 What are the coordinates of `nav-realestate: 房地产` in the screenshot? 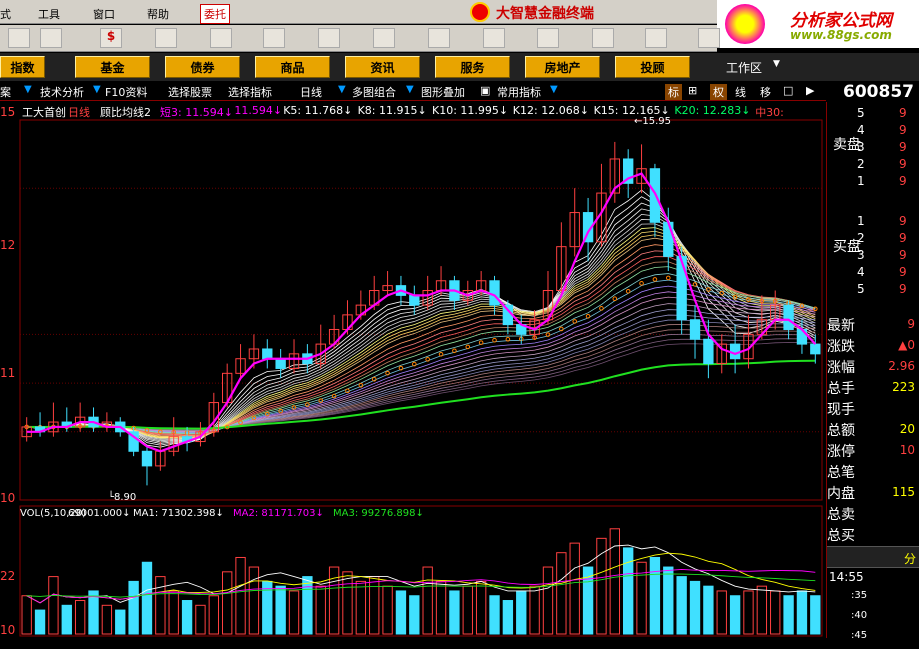 It's located at (562, 67).